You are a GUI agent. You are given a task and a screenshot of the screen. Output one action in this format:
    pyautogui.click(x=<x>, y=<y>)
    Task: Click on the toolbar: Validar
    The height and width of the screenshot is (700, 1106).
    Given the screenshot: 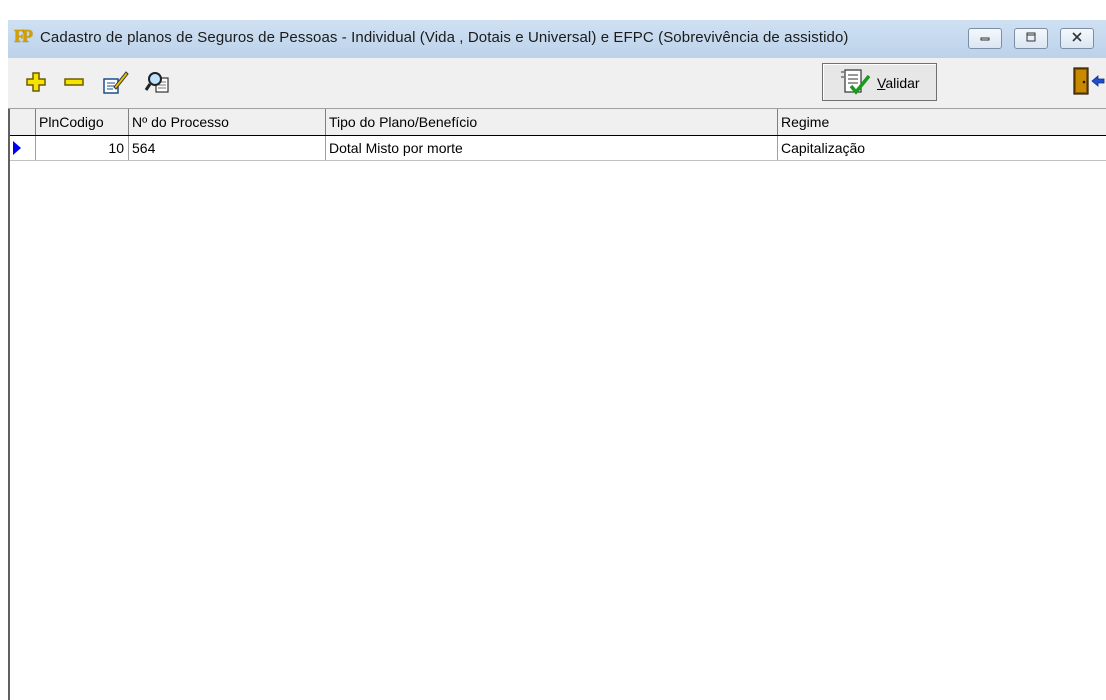 What is the action you would take?
    pyautogui.click(x=557, y=83)
    